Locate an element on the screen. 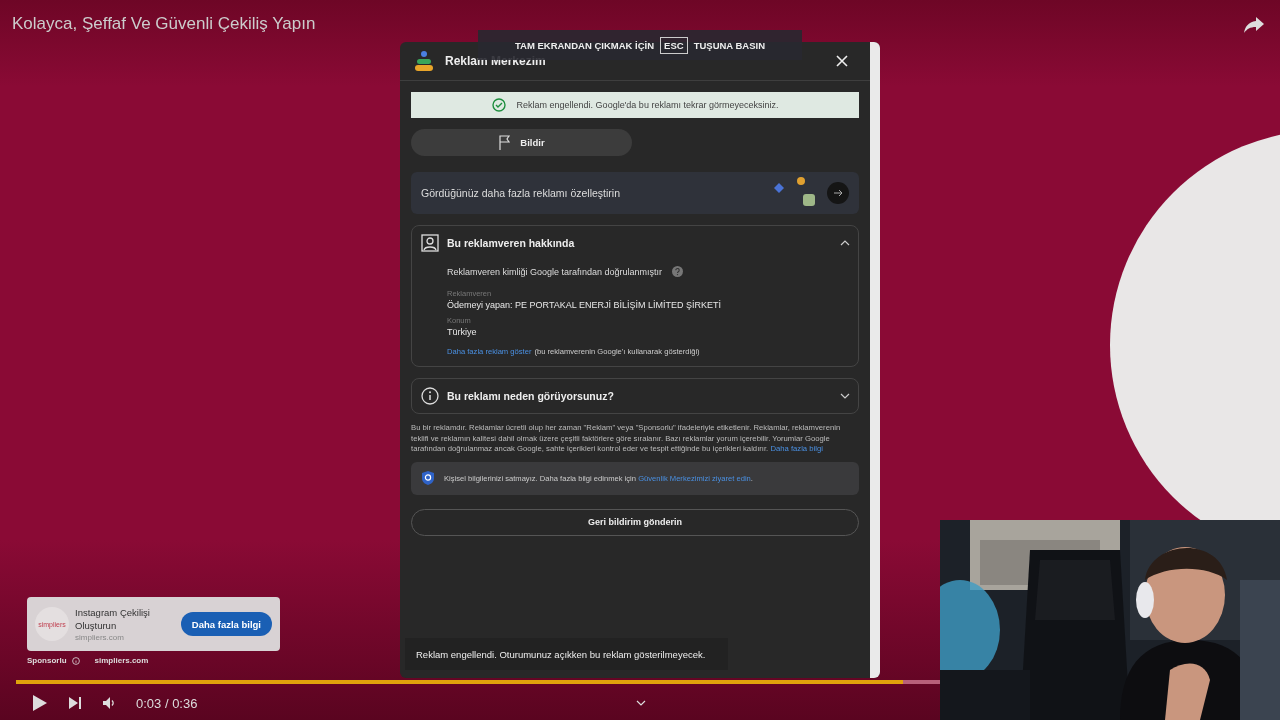 This screenshot has width=1280, height=720. notice-text: TUŞUNA BASIN is located at coordinates (729, 45).